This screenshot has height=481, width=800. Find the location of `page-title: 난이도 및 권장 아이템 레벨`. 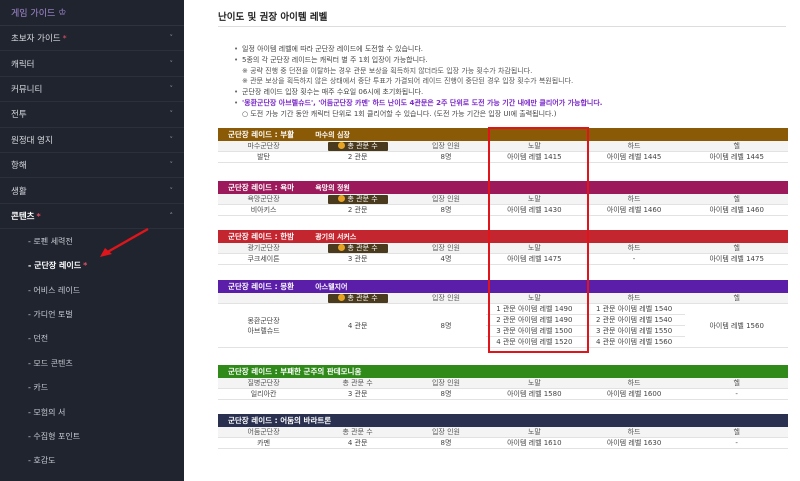

page-title: 난이도 및 권장 아이템 레벨 is located at coordinates (273, 17).